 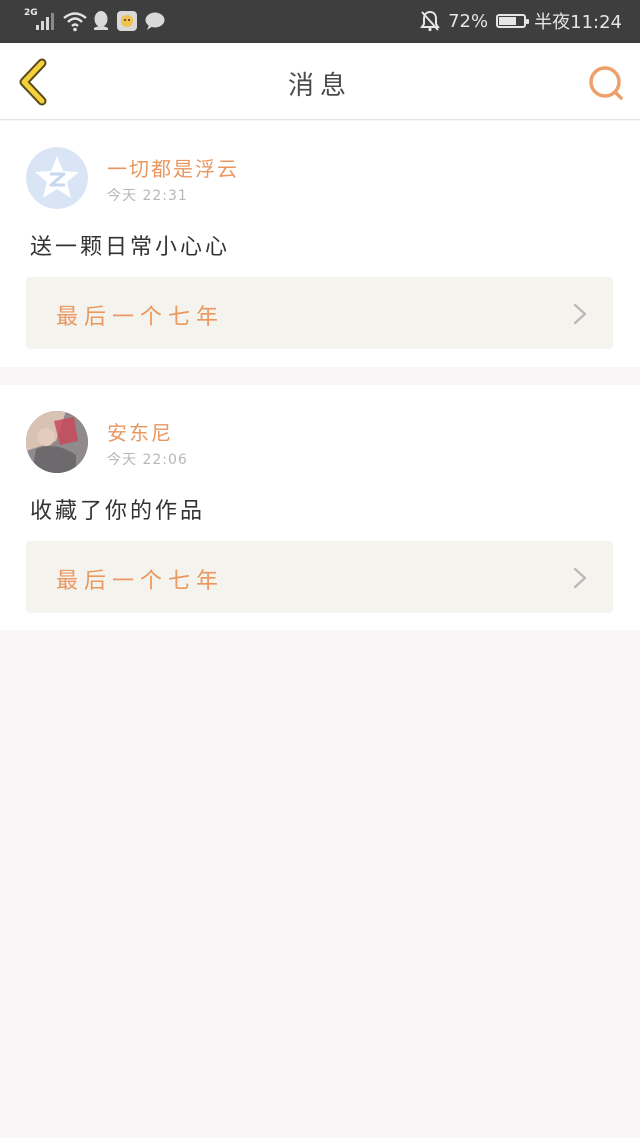 What do you see at coordinates (147, 196) in the screenshot?
I see `timestamp: 今天 22:31` at bounding box center [147, 196].